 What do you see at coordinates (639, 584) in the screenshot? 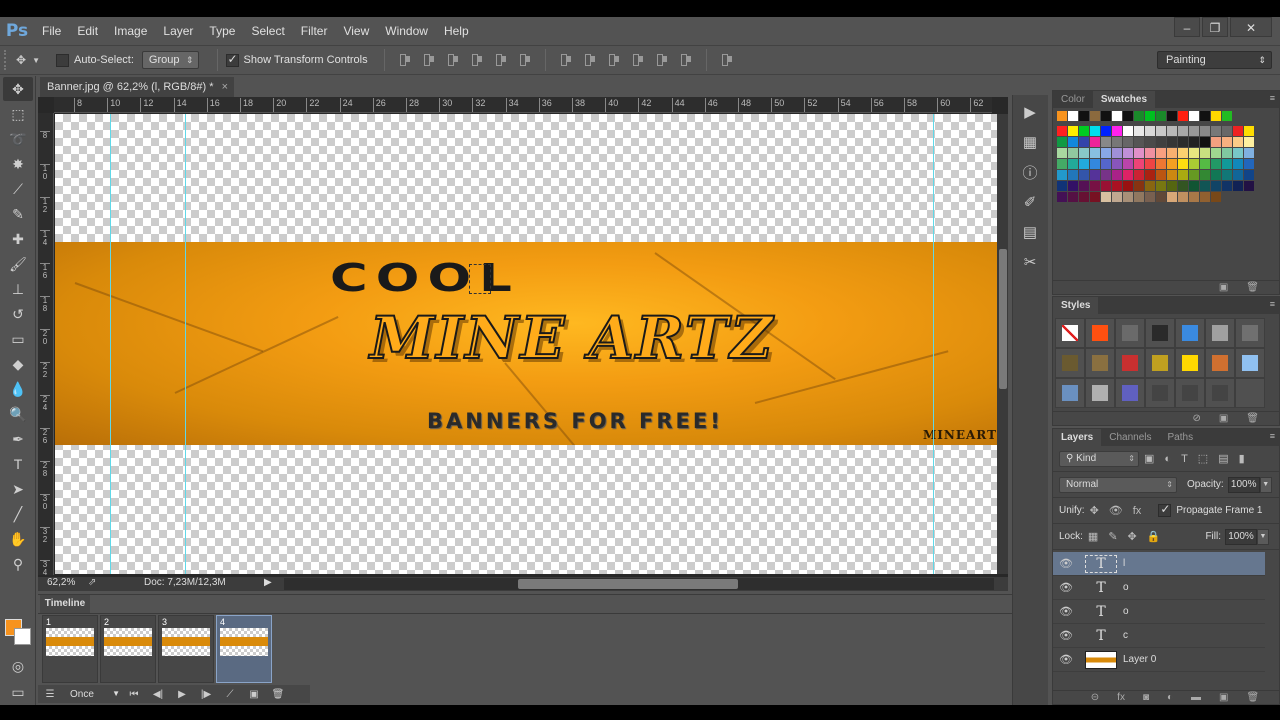
I see `horizontal-scrollbar` at bounding box center [639, 584].